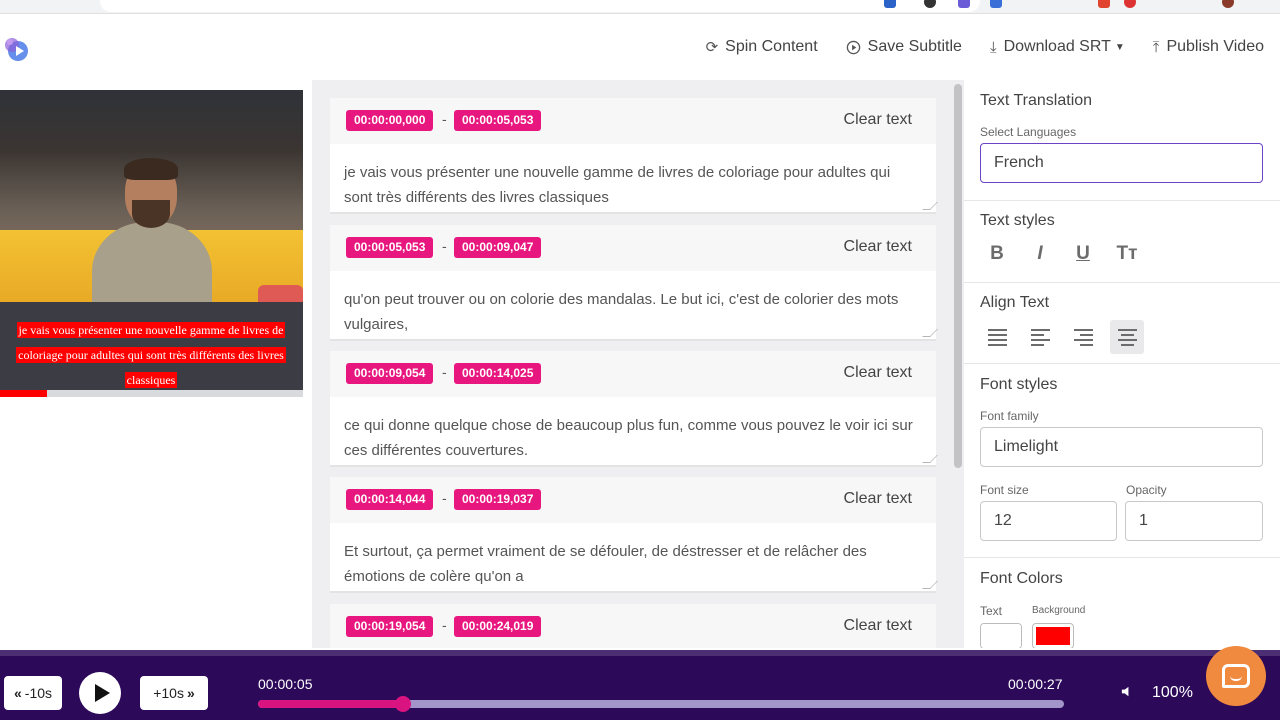  I want to click on total-time: 00:00:27, so click(1035, 684).